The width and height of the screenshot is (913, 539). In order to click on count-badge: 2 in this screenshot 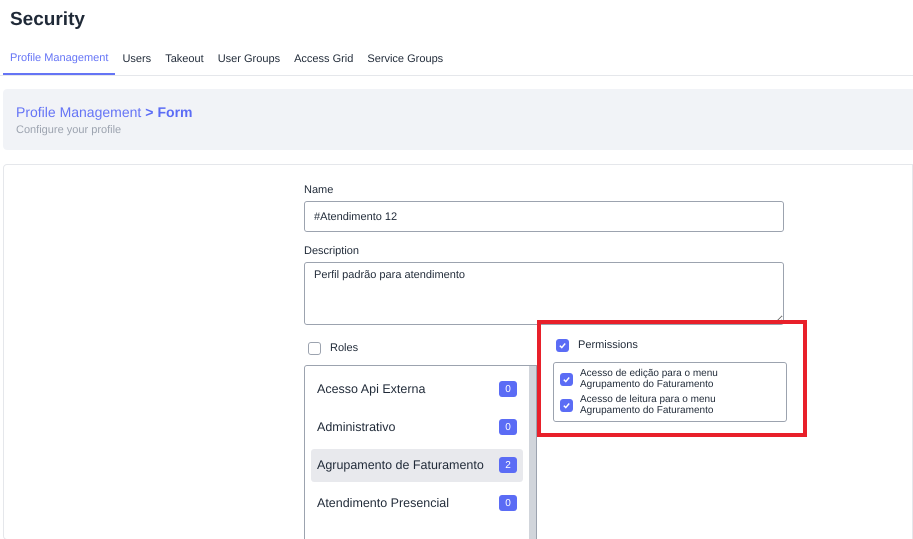, I will do `click(508, 465)`.